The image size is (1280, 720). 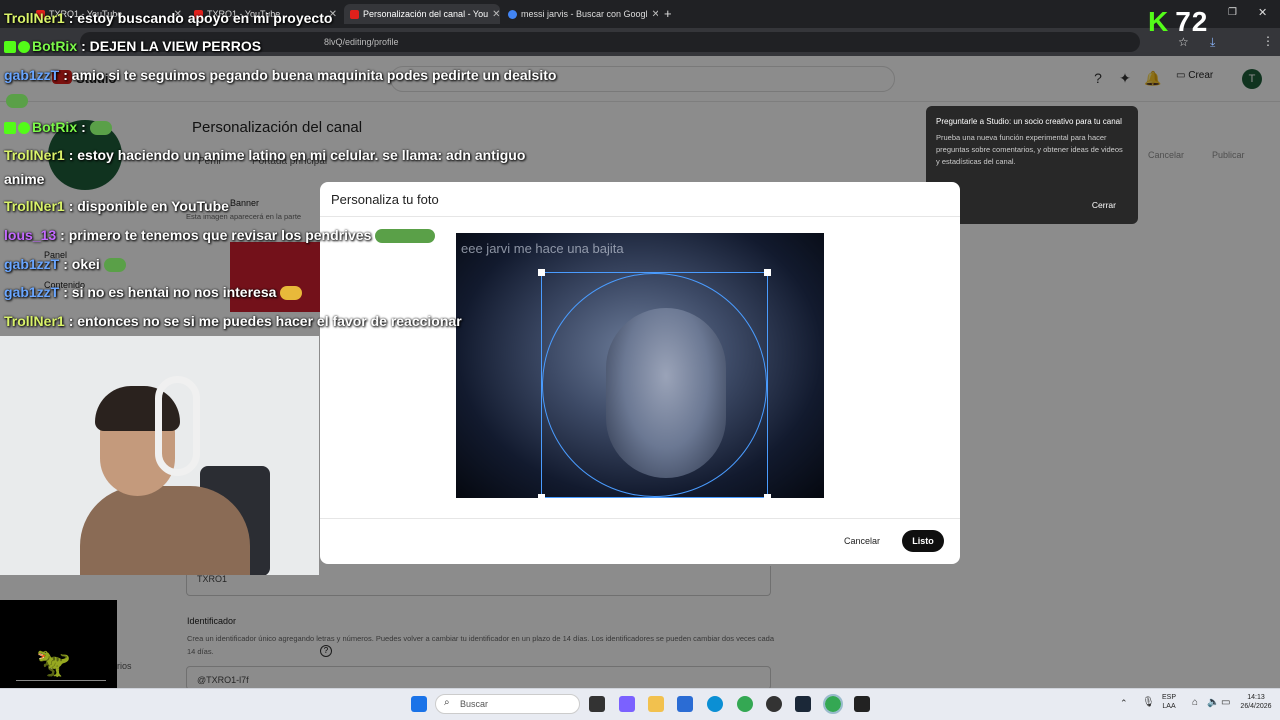 What do you see at coordinates (1148, 702) in the screenshot?
I see `mic-icon: 🎙` at bounding box center [1148, 702].